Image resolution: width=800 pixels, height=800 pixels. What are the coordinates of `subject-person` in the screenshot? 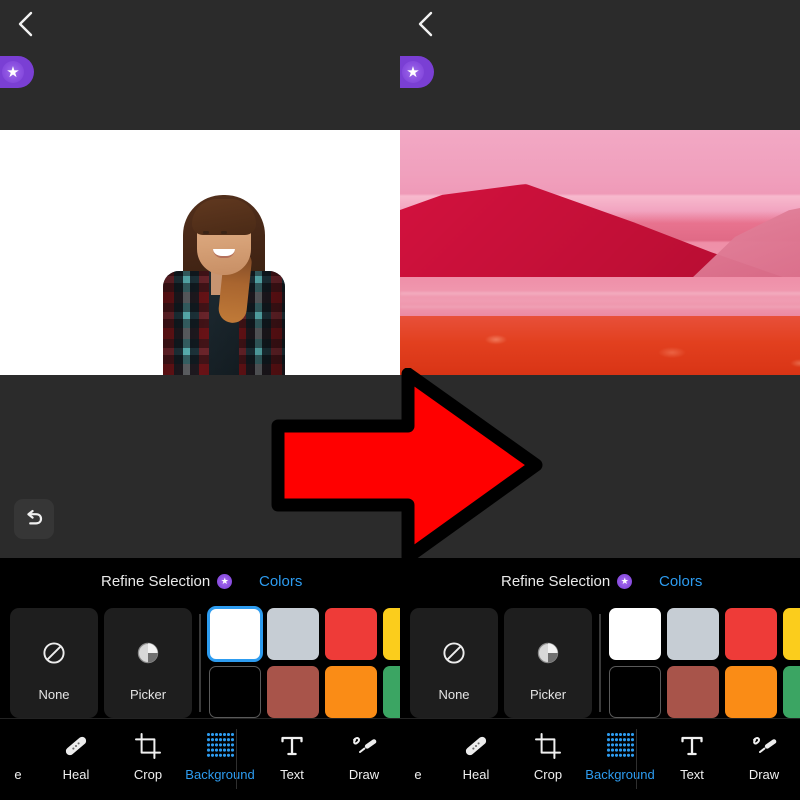 It's located at (224, 277).